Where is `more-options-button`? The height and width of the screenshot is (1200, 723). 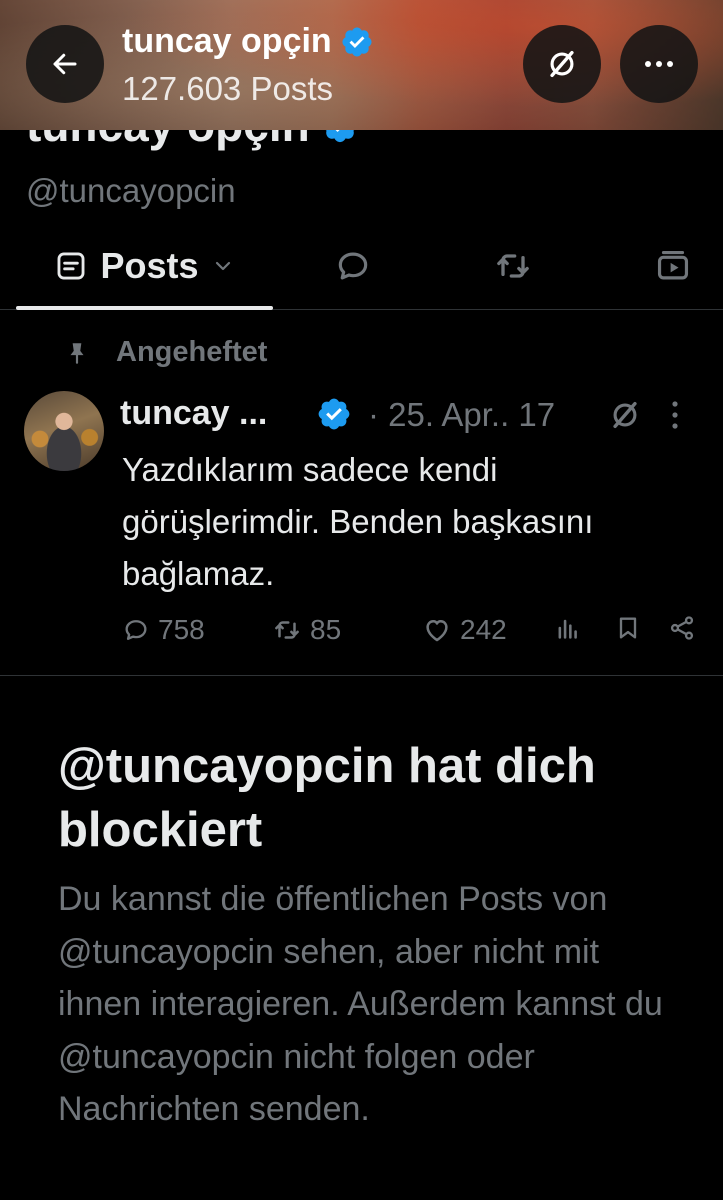 more-options-button is located at coordinates (659, 64).